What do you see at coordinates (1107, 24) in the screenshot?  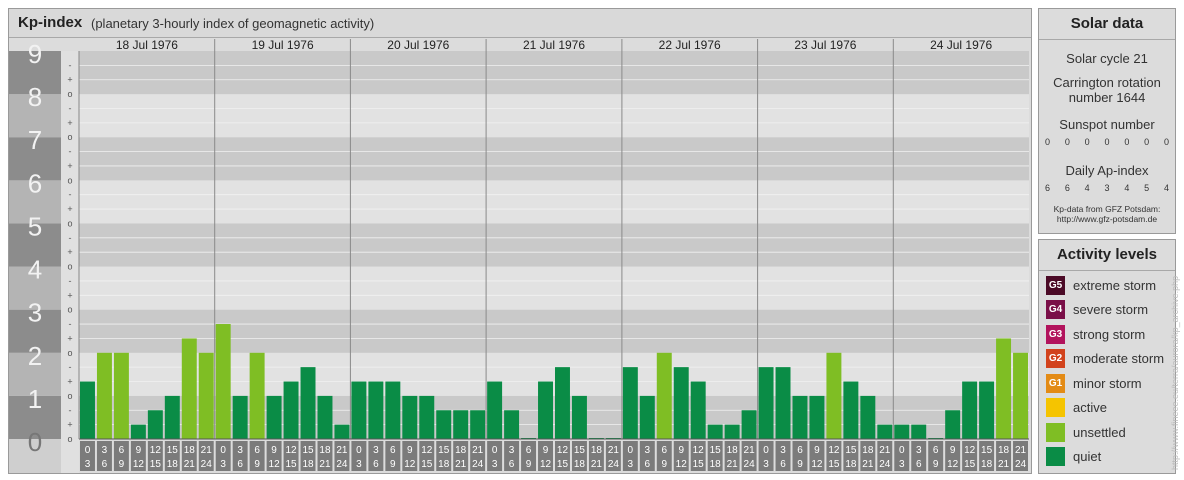 I see `solar-data-title: Solar data` at bounding box center [1107, 24].